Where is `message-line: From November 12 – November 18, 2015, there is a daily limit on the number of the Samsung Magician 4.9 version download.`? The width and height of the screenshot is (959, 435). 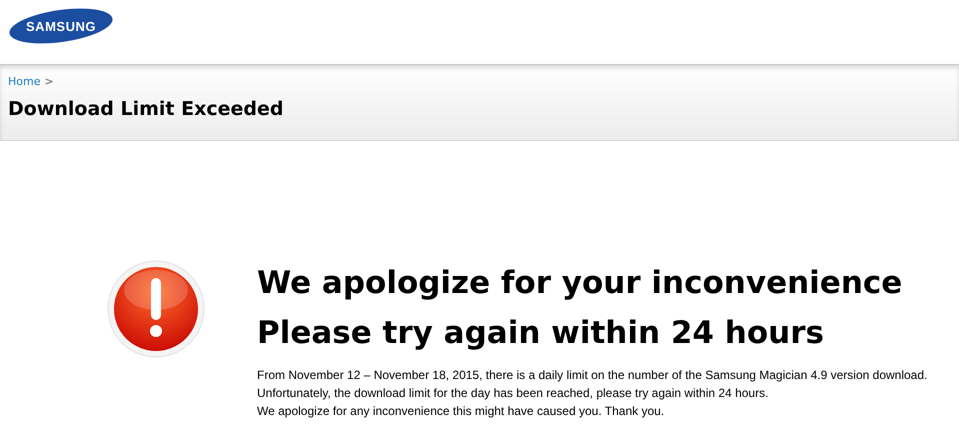 message-line: From November 12 – November 18, 2015, there is a daily limit on the number of the Samsung Magician 4.9 version download. is located at coordinates (592, 375).